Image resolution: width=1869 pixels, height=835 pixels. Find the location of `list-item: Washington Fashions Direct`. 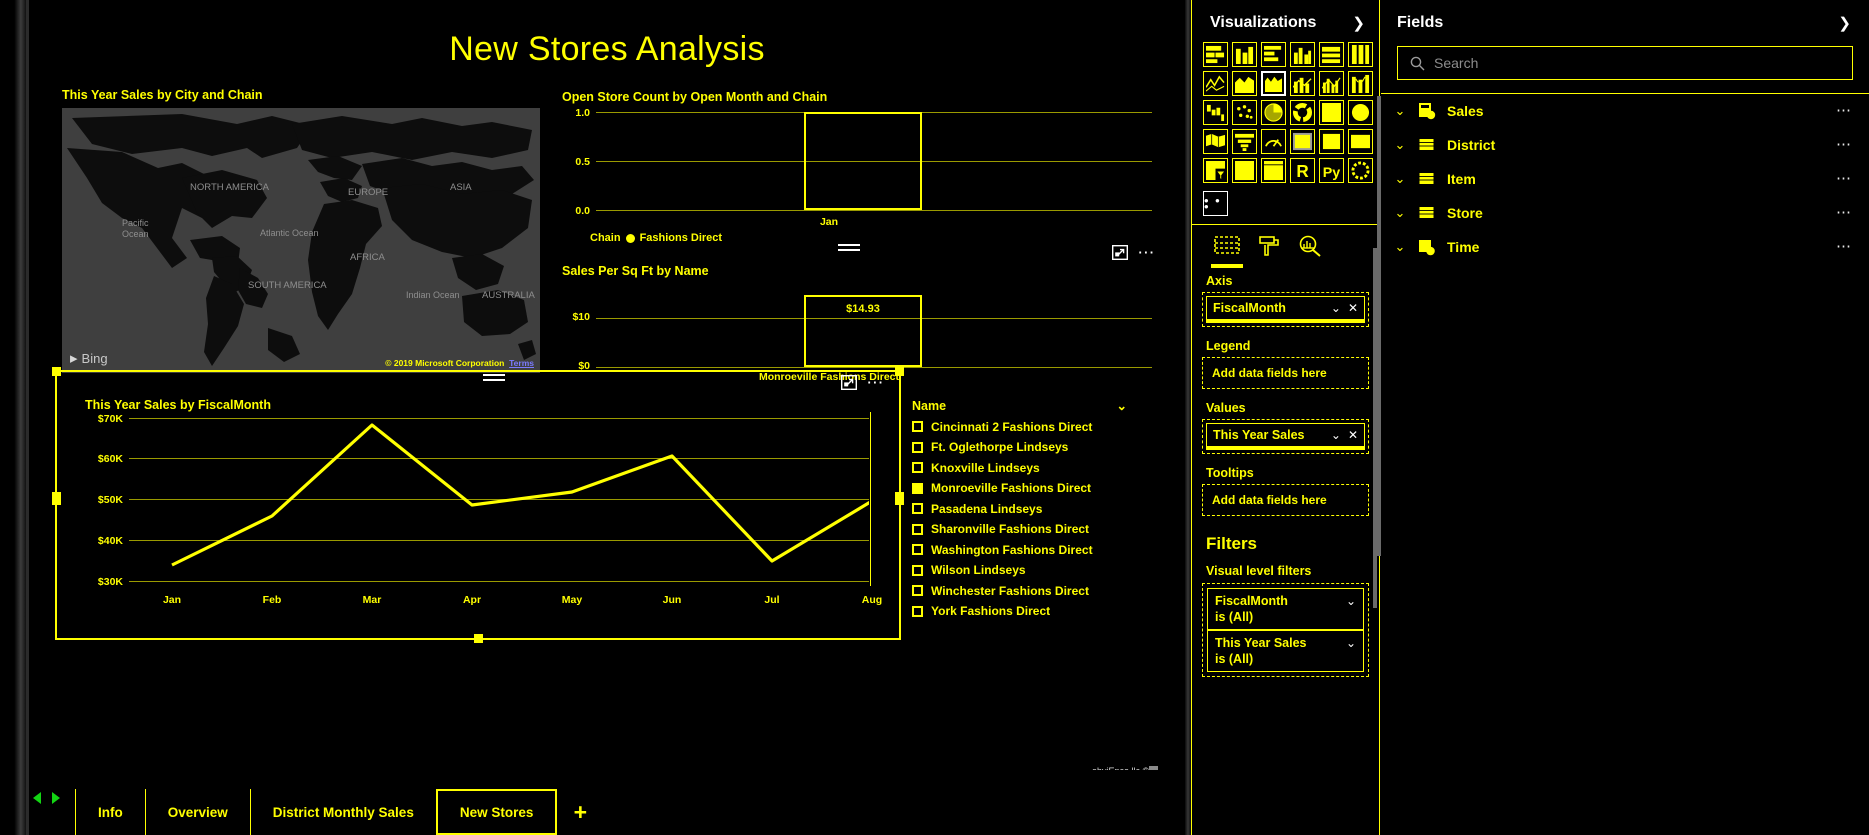

list-item: Washington Fashions Direct is located at coordinates (1047, 550).